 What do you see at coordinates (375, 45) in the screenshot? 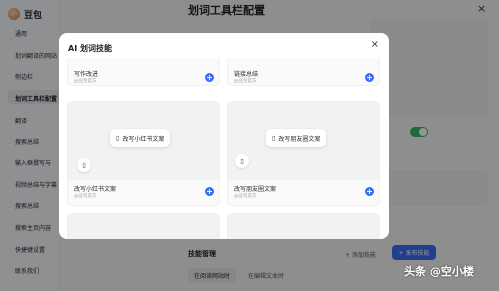
I see `close-icon: ×` at bounding box center [375, 45].